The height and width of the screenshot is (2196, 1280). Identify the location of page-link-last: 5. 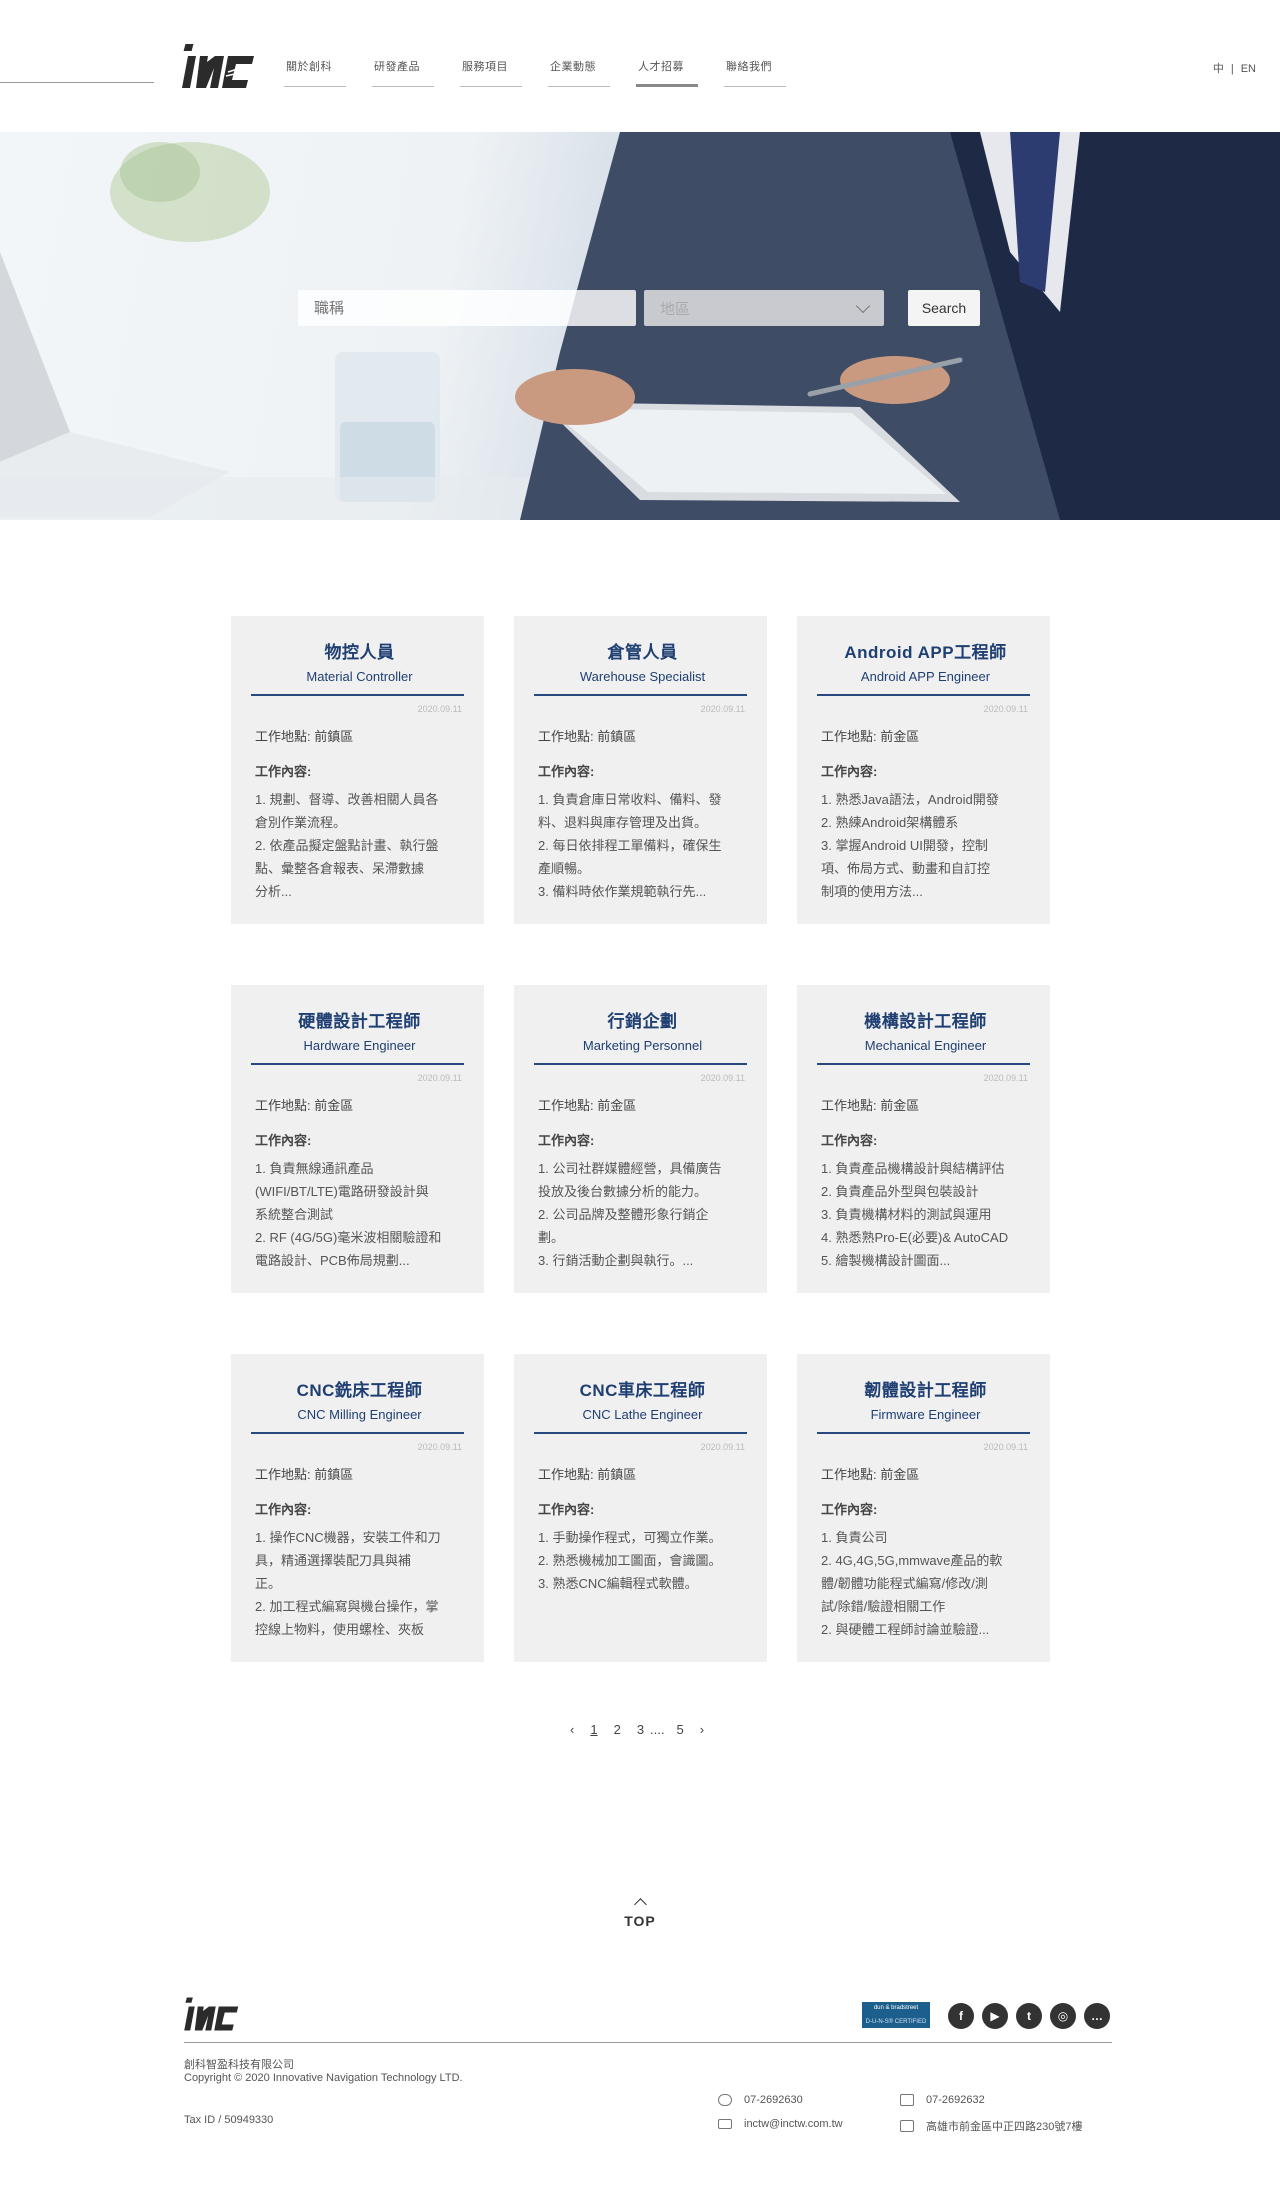
(680, 1729).